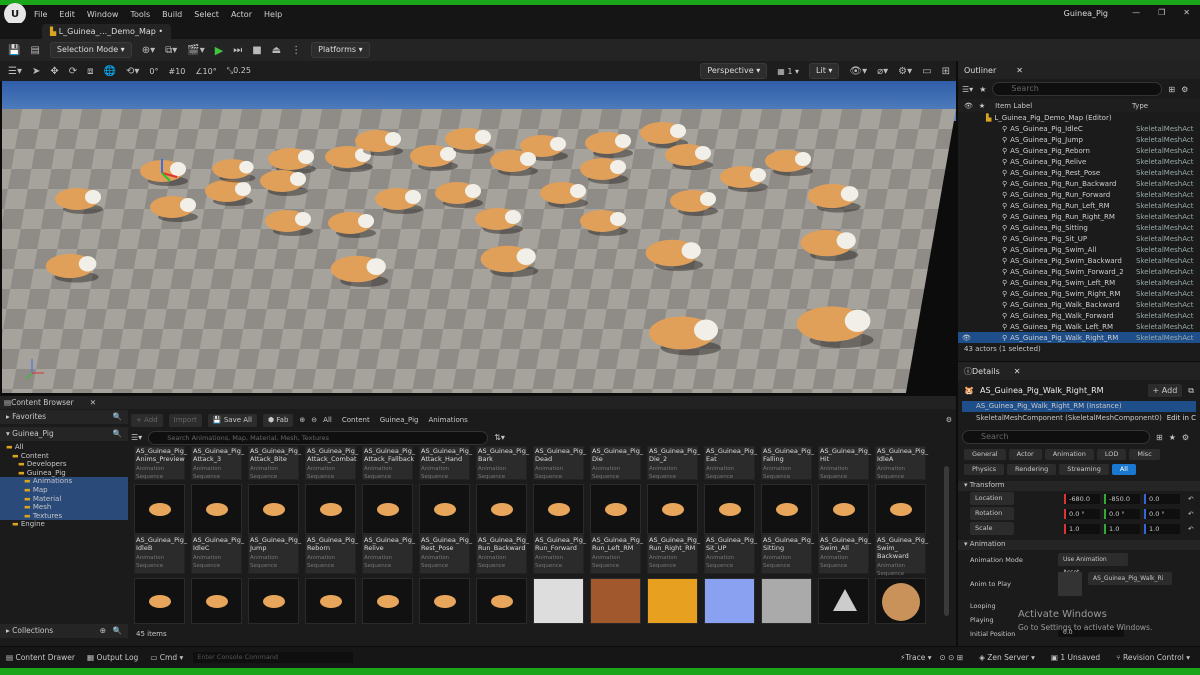 Image resolution: width=1200 pixels, height=675 pixels. What do you see at coordinates (64, 447) in the screenshot?
I see `folder-all: ▬ All` at bounding box center [64, 447].